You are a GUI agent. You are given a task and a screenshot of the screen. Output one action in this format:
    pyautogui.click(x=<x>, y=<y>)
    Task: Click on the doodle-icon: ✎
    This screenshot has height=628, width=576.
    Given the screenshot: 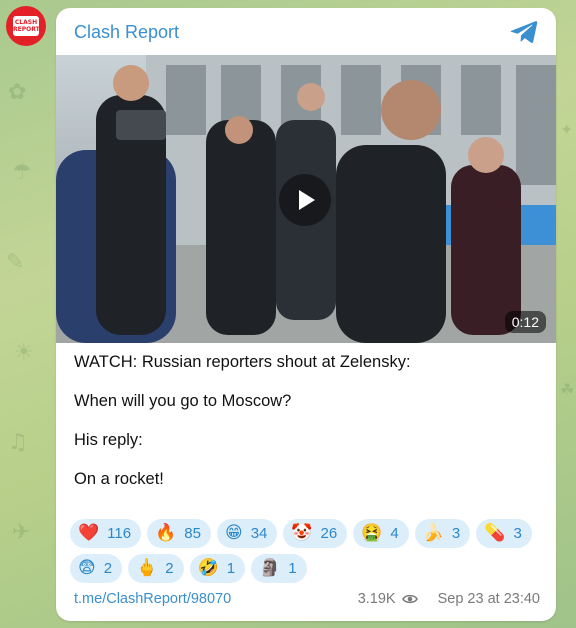 What is the action you would take?
    pyautogui.click(x=15, y=262)
    